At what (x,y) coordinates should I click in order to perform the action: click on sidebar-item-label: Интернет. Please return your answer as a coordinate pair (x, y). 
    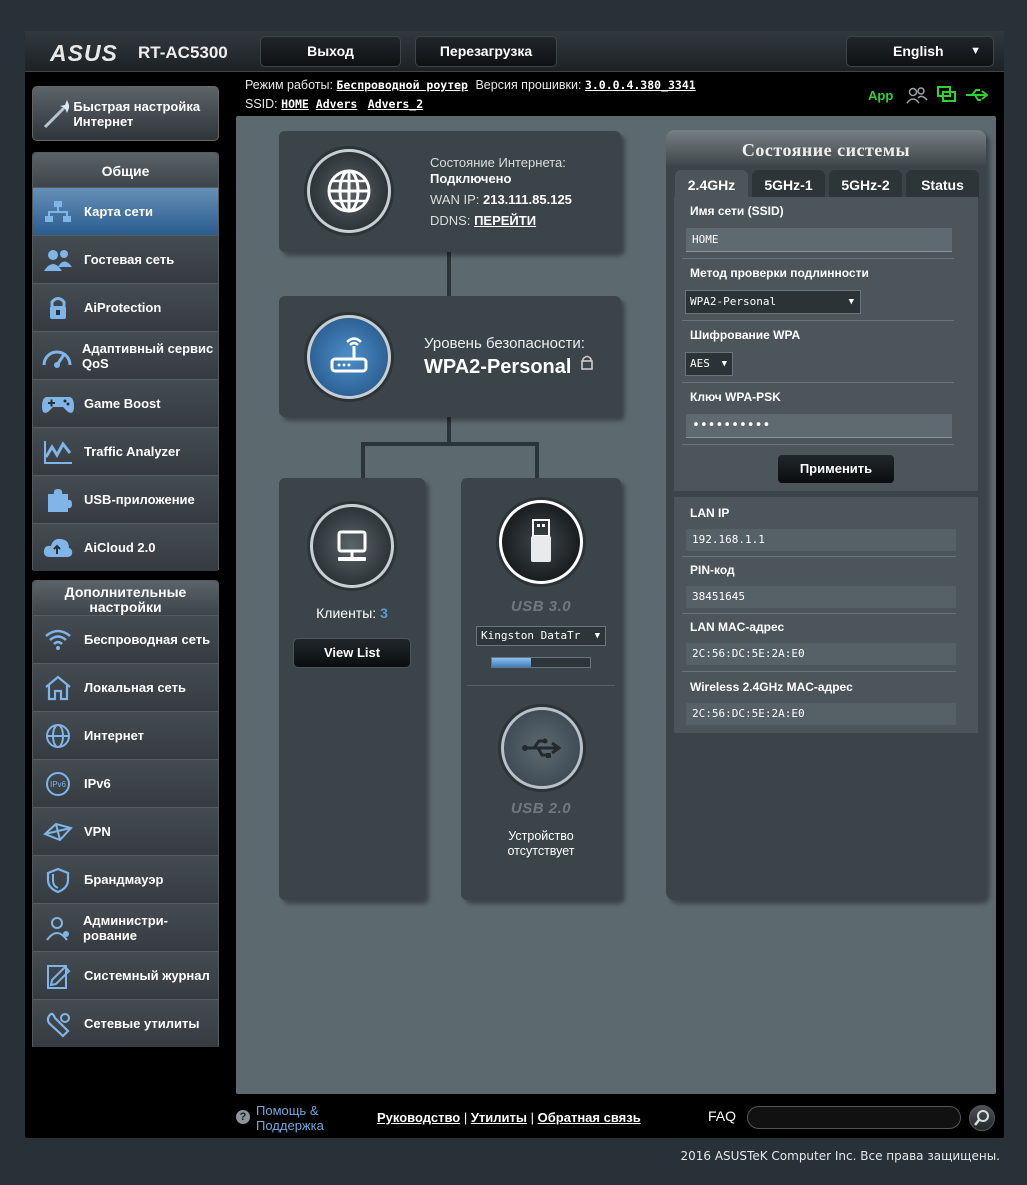
    Looking at the image, I should click on (114, 735).